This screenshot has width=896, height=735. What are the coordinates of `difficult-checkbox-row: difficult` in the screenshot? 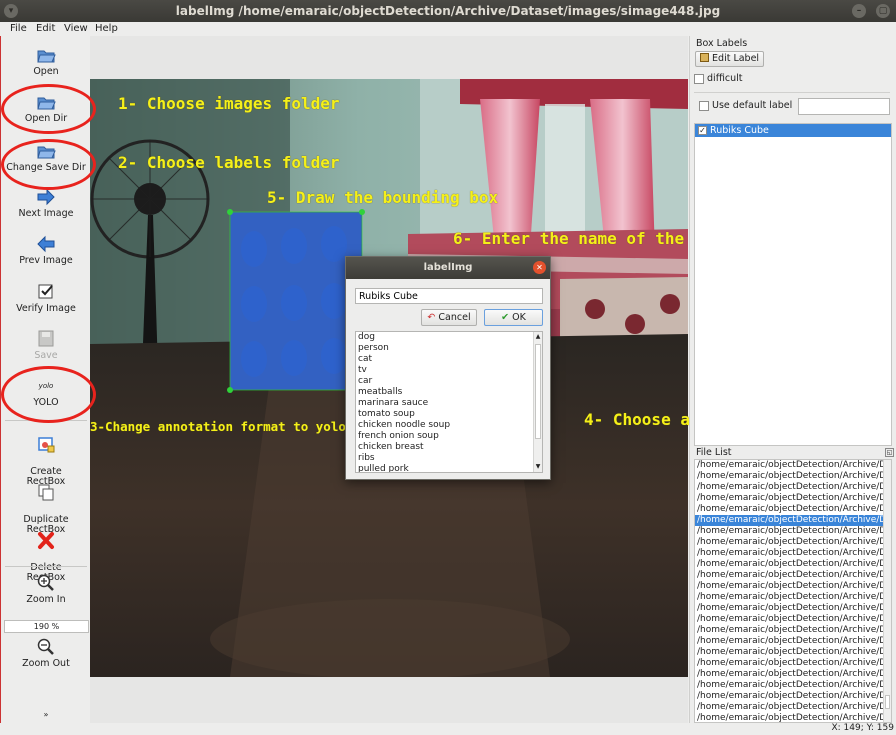 It's located at (718, 78).